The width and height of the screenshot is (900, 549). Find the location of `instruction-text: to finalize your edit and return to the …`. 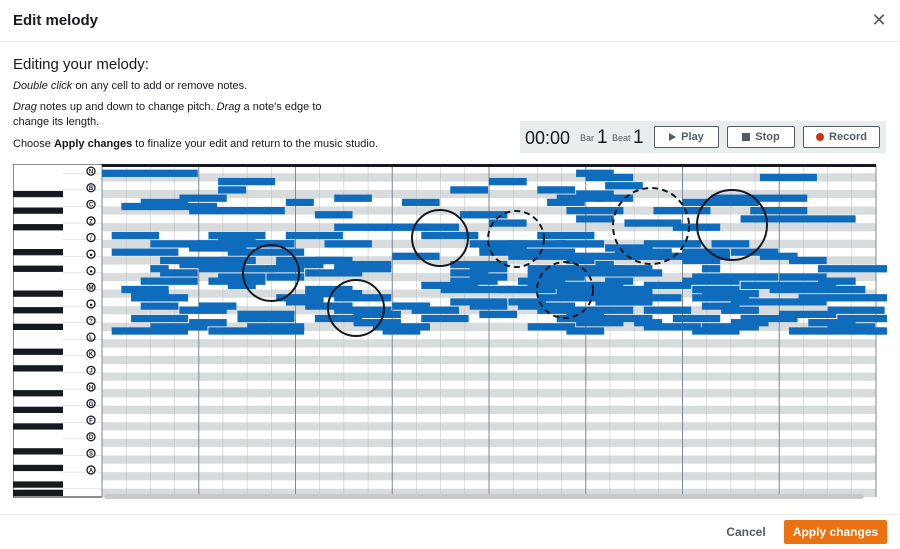

instruction-text: to finalize your edit and return to the … is located at coordinates (255, 144).